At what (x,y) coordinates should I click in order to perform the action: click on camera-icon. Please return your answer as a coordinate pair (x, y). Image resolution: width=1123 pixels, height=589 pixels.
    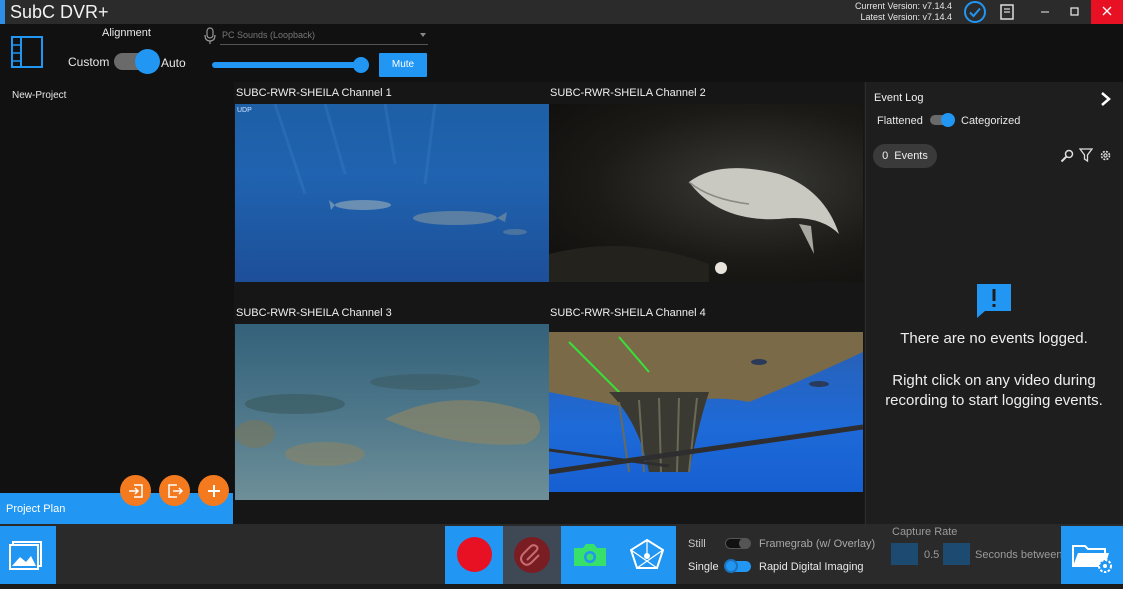
    Looking at the image, I should click on (590, 555).